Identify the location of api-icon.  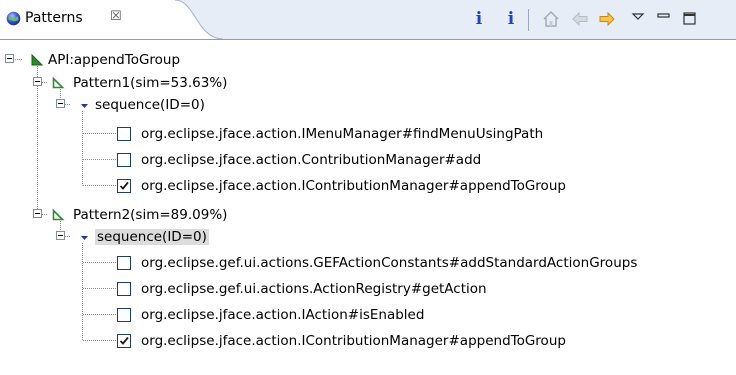
(37, 59).